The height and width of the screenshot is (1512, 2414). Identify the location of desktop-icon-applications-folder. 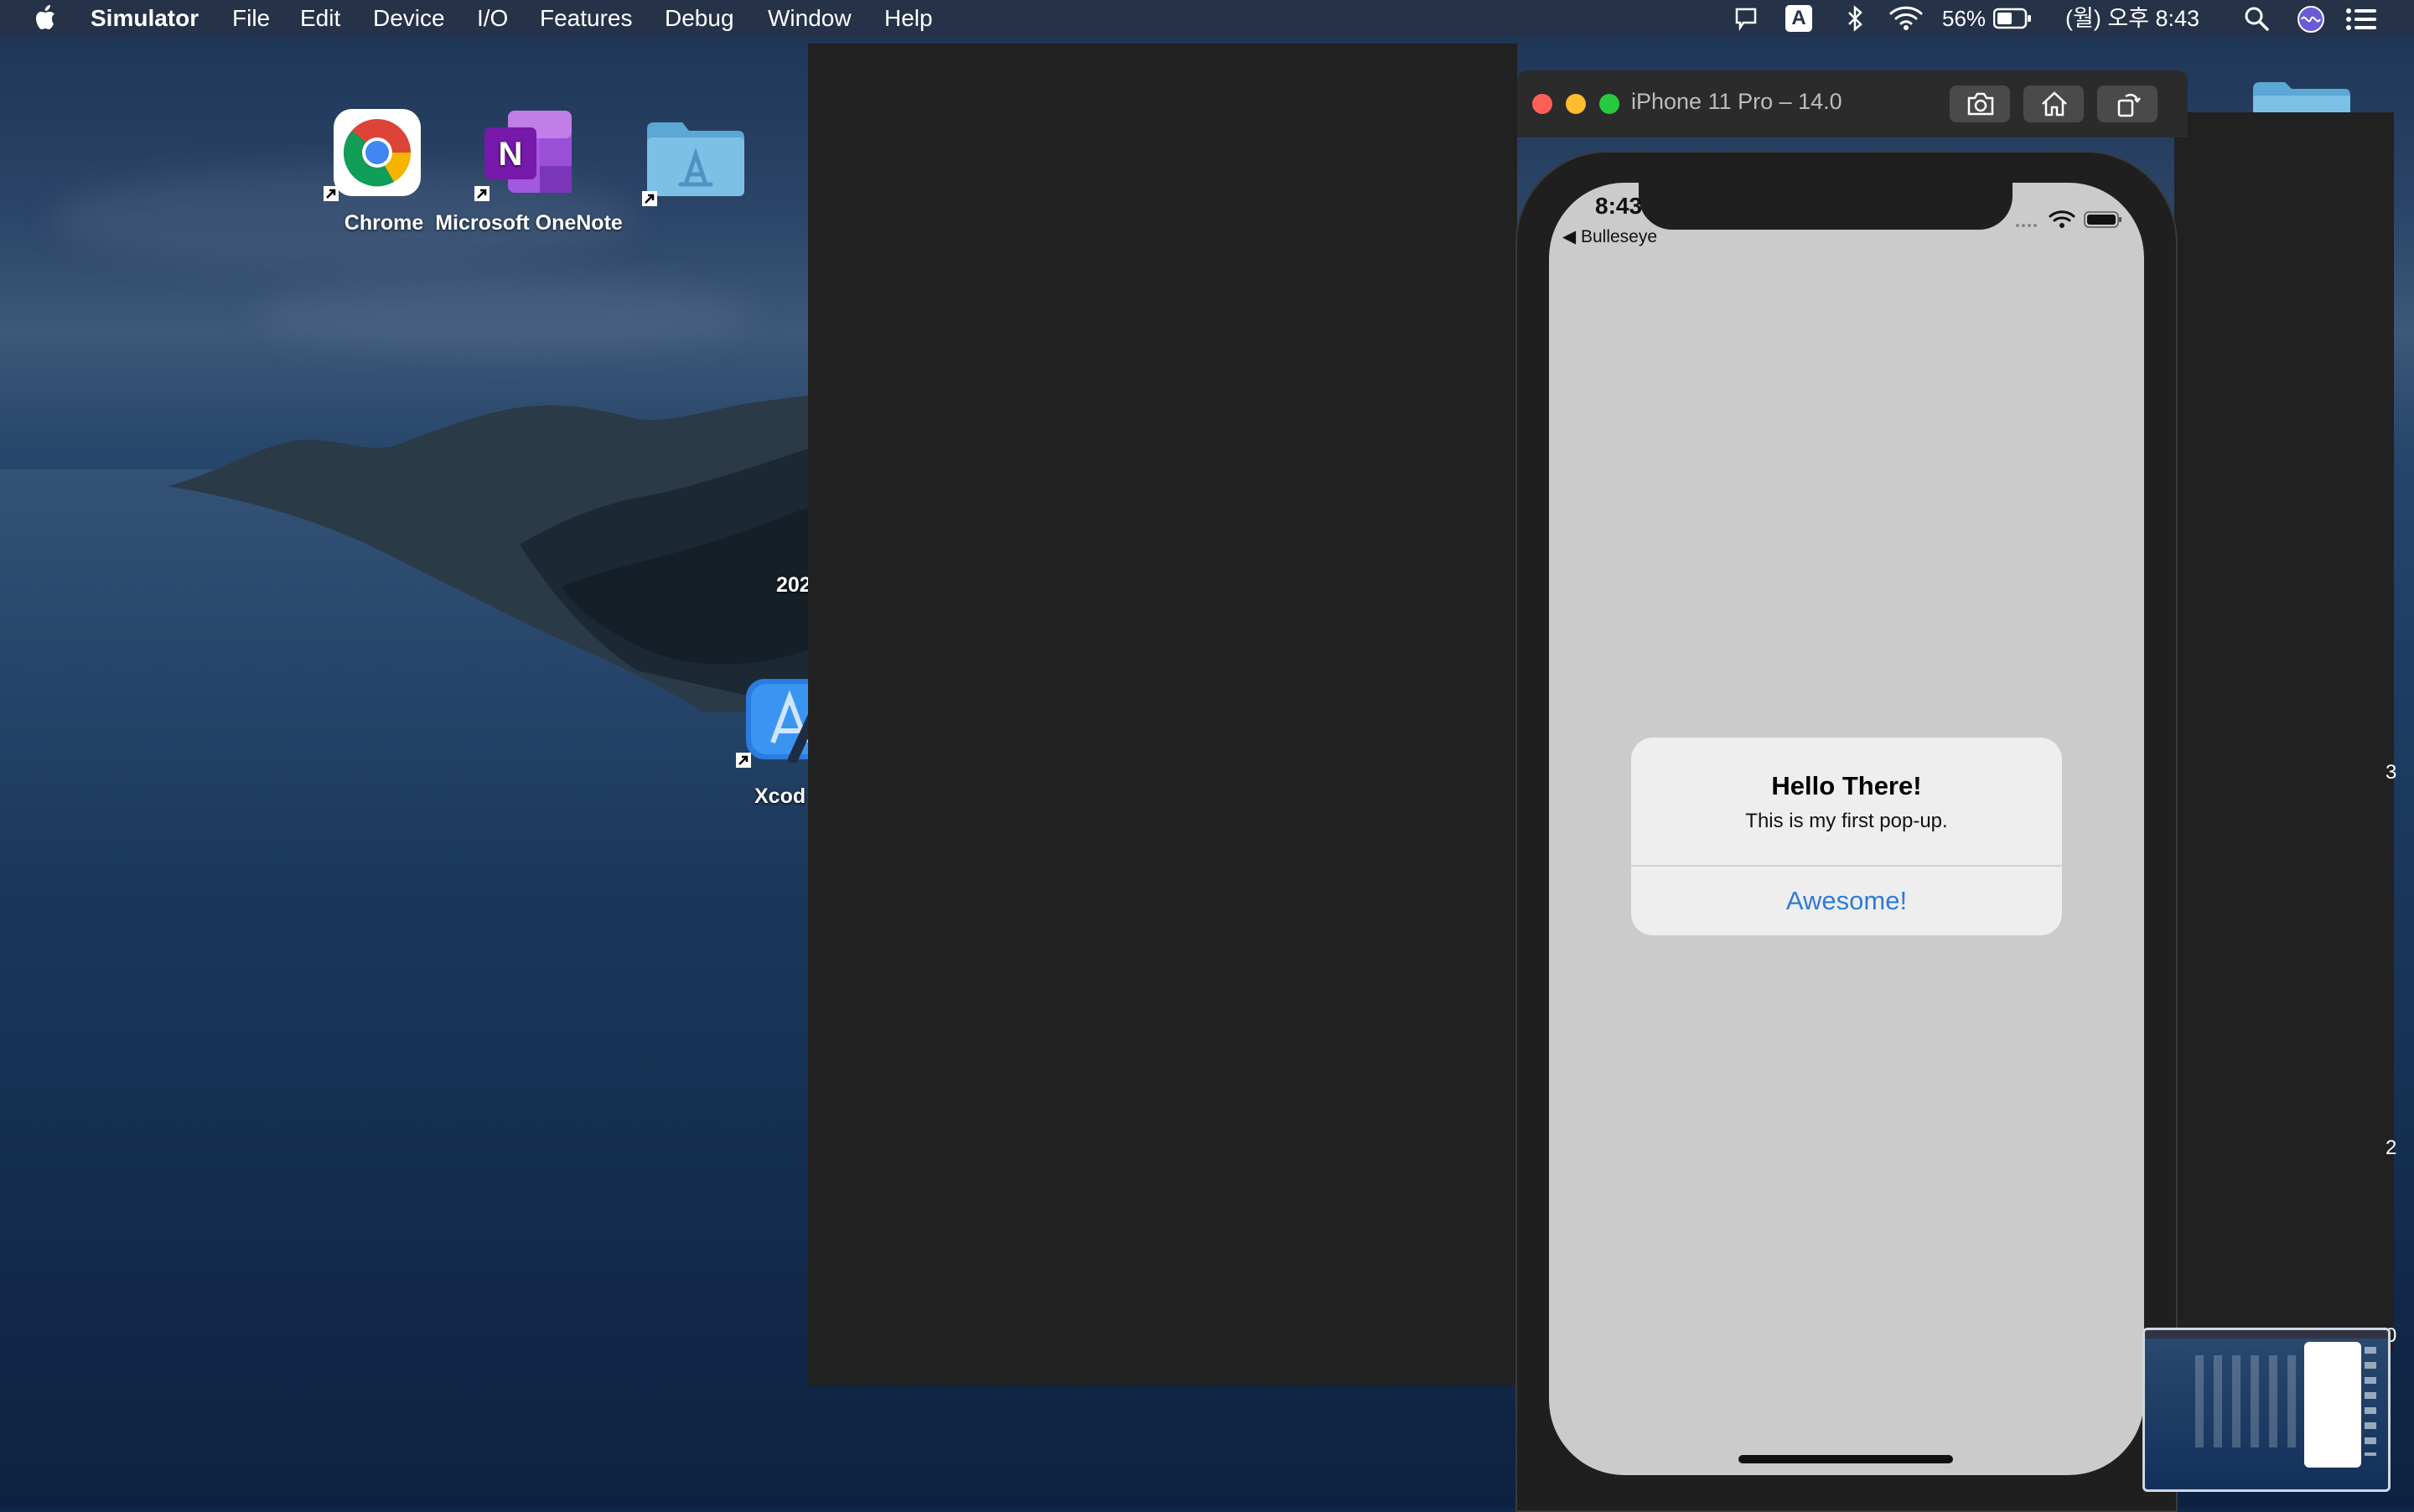
(694, 161).